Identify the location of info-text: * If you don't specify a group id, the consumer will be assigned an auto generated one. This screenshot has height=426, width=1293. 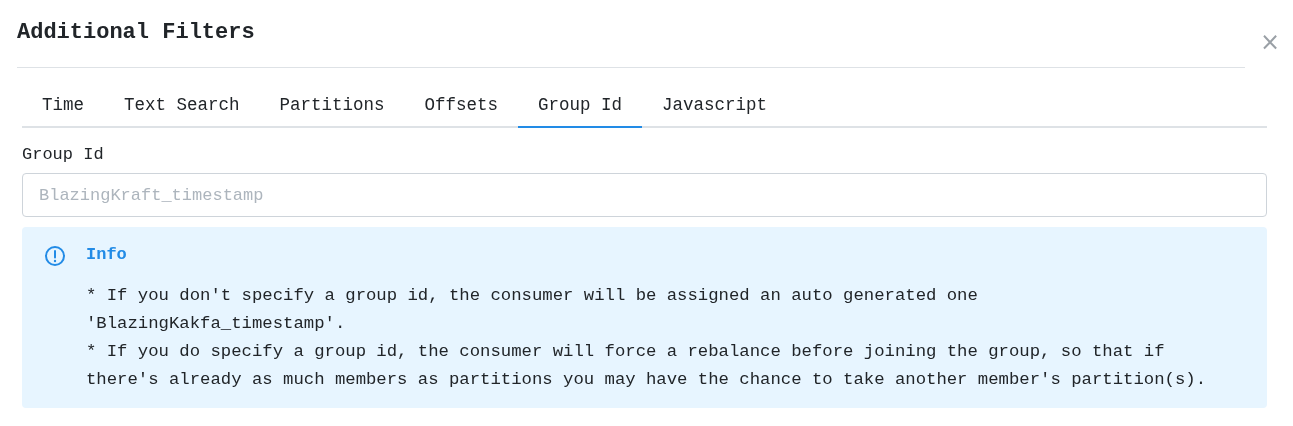
(532, 296).